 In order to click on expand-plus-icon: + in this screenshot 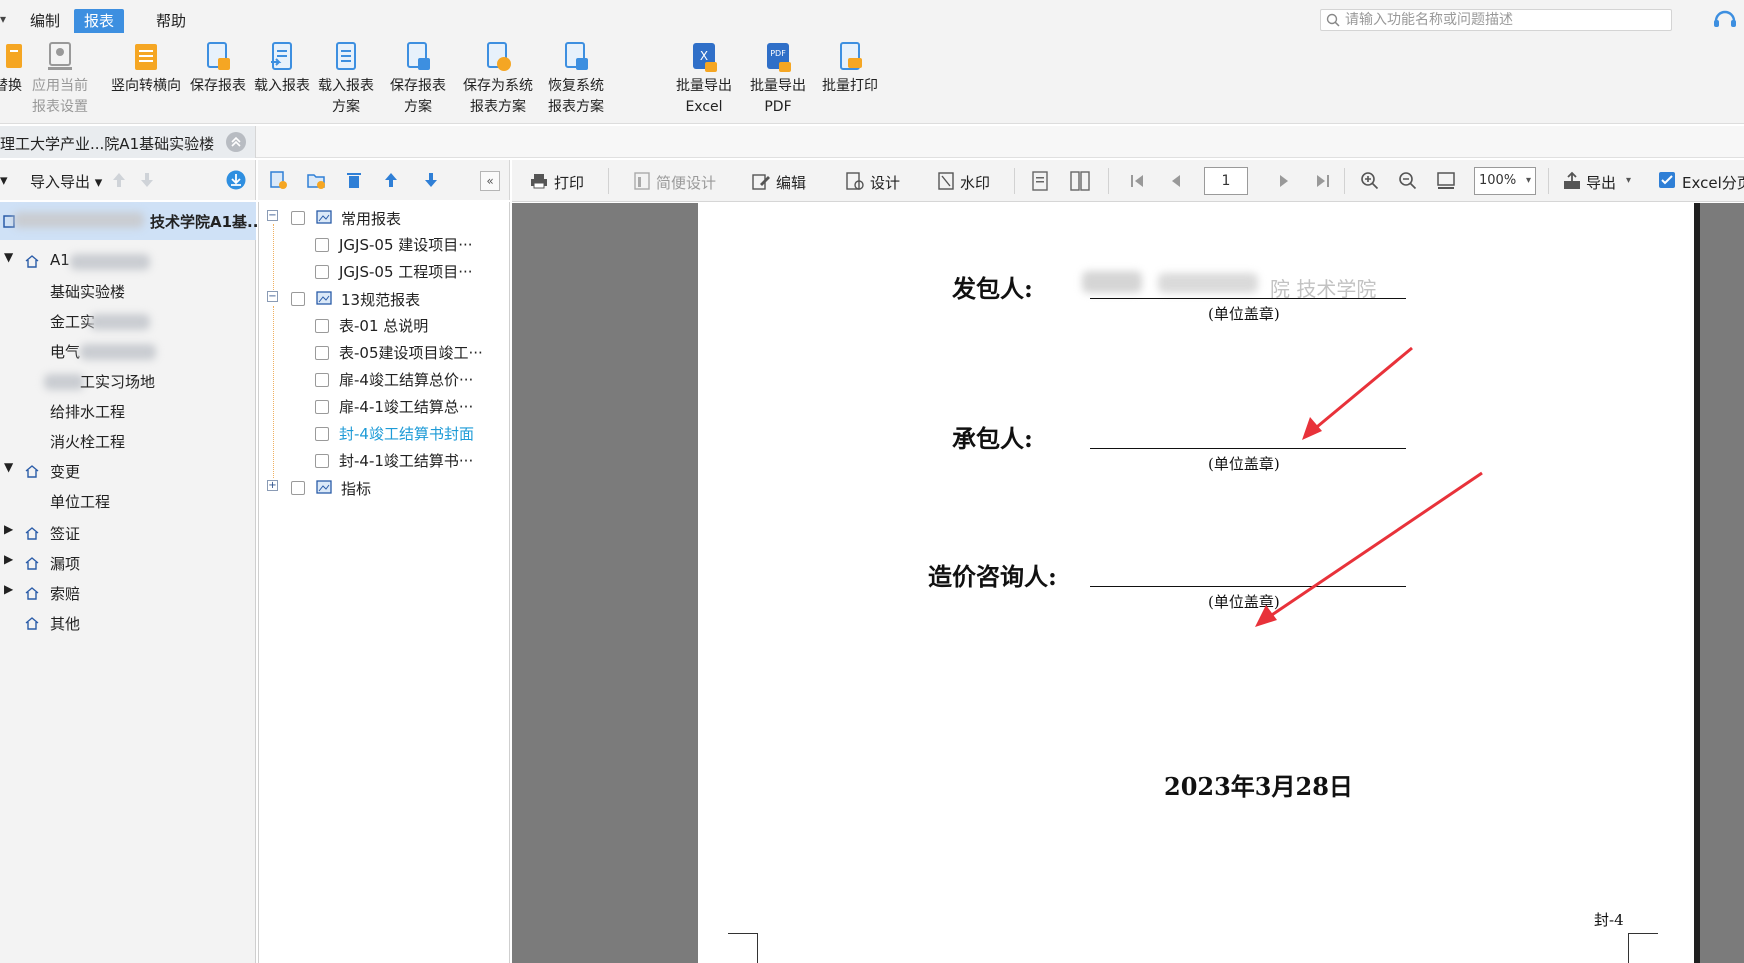, I will do `click(272, 485)`.